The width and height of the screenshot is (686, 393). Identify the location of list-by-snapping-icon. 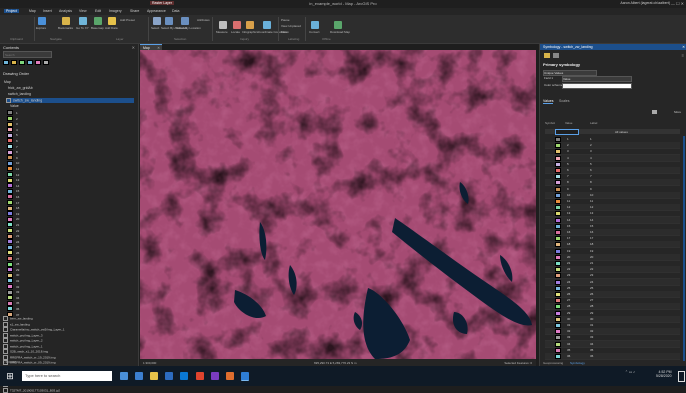
(38, 62).